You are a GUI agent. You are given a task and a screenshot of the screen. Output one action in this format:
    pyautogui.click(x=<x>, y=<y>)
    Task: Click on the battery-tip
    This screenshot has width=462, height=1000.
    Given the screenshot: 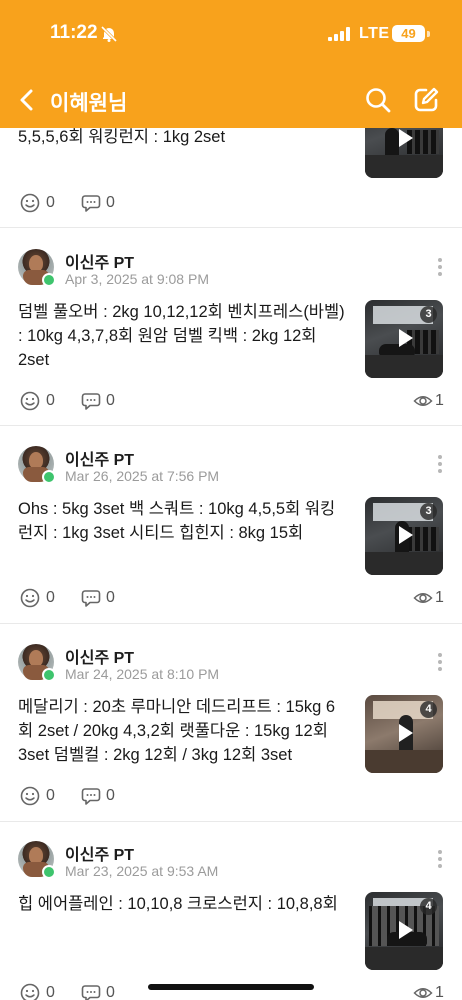 What is the action you would take?
    pyautogui.click(x=428, y=34)
    